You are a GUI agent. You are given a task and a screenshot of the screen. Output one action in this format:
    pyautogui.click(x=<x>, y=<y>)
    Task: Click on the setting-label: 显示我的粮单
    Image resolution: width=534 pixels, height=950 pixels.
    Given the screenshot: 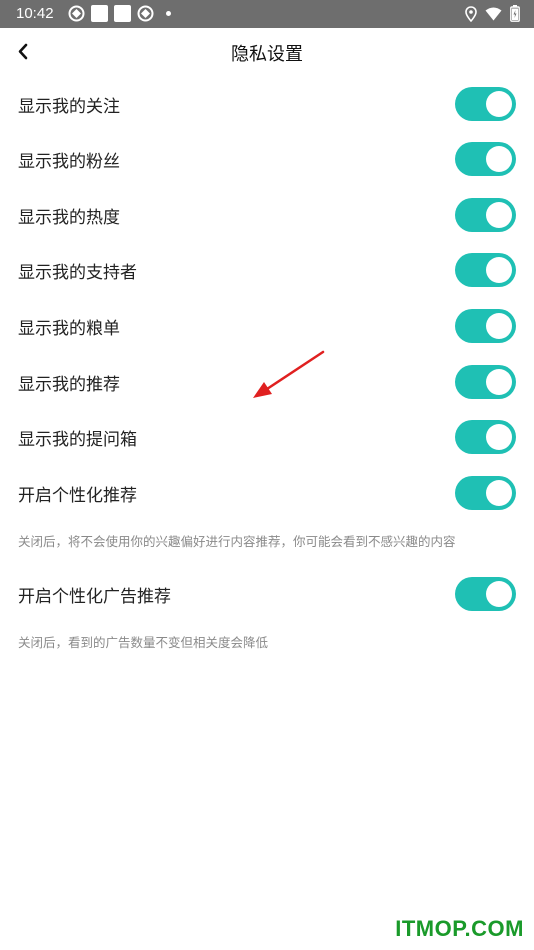 What is the action you would take?
    pyautogui.click(x=69, y=329)
    